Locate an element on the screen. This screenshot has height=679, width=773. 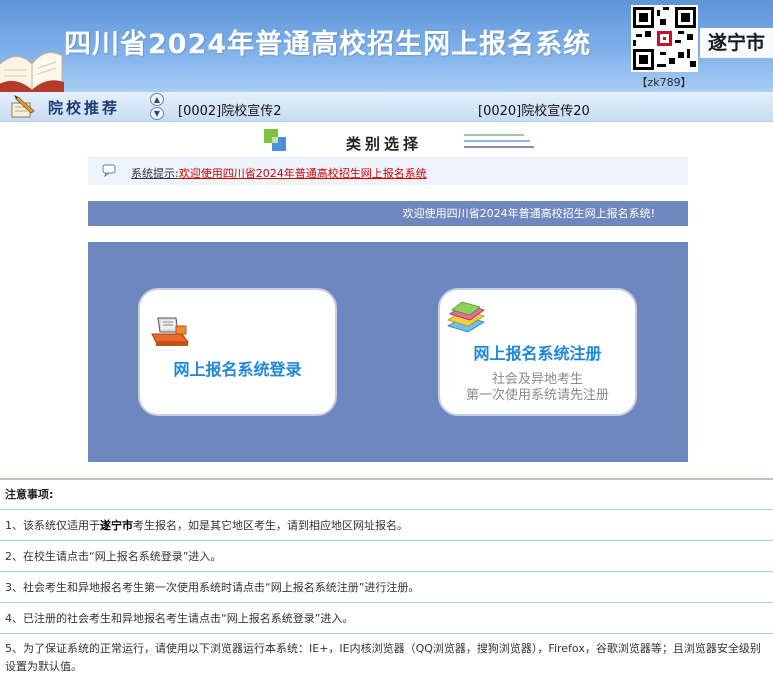
recommend-scroll-controls: ▲ ▼ is located at coordinates (158, 107).